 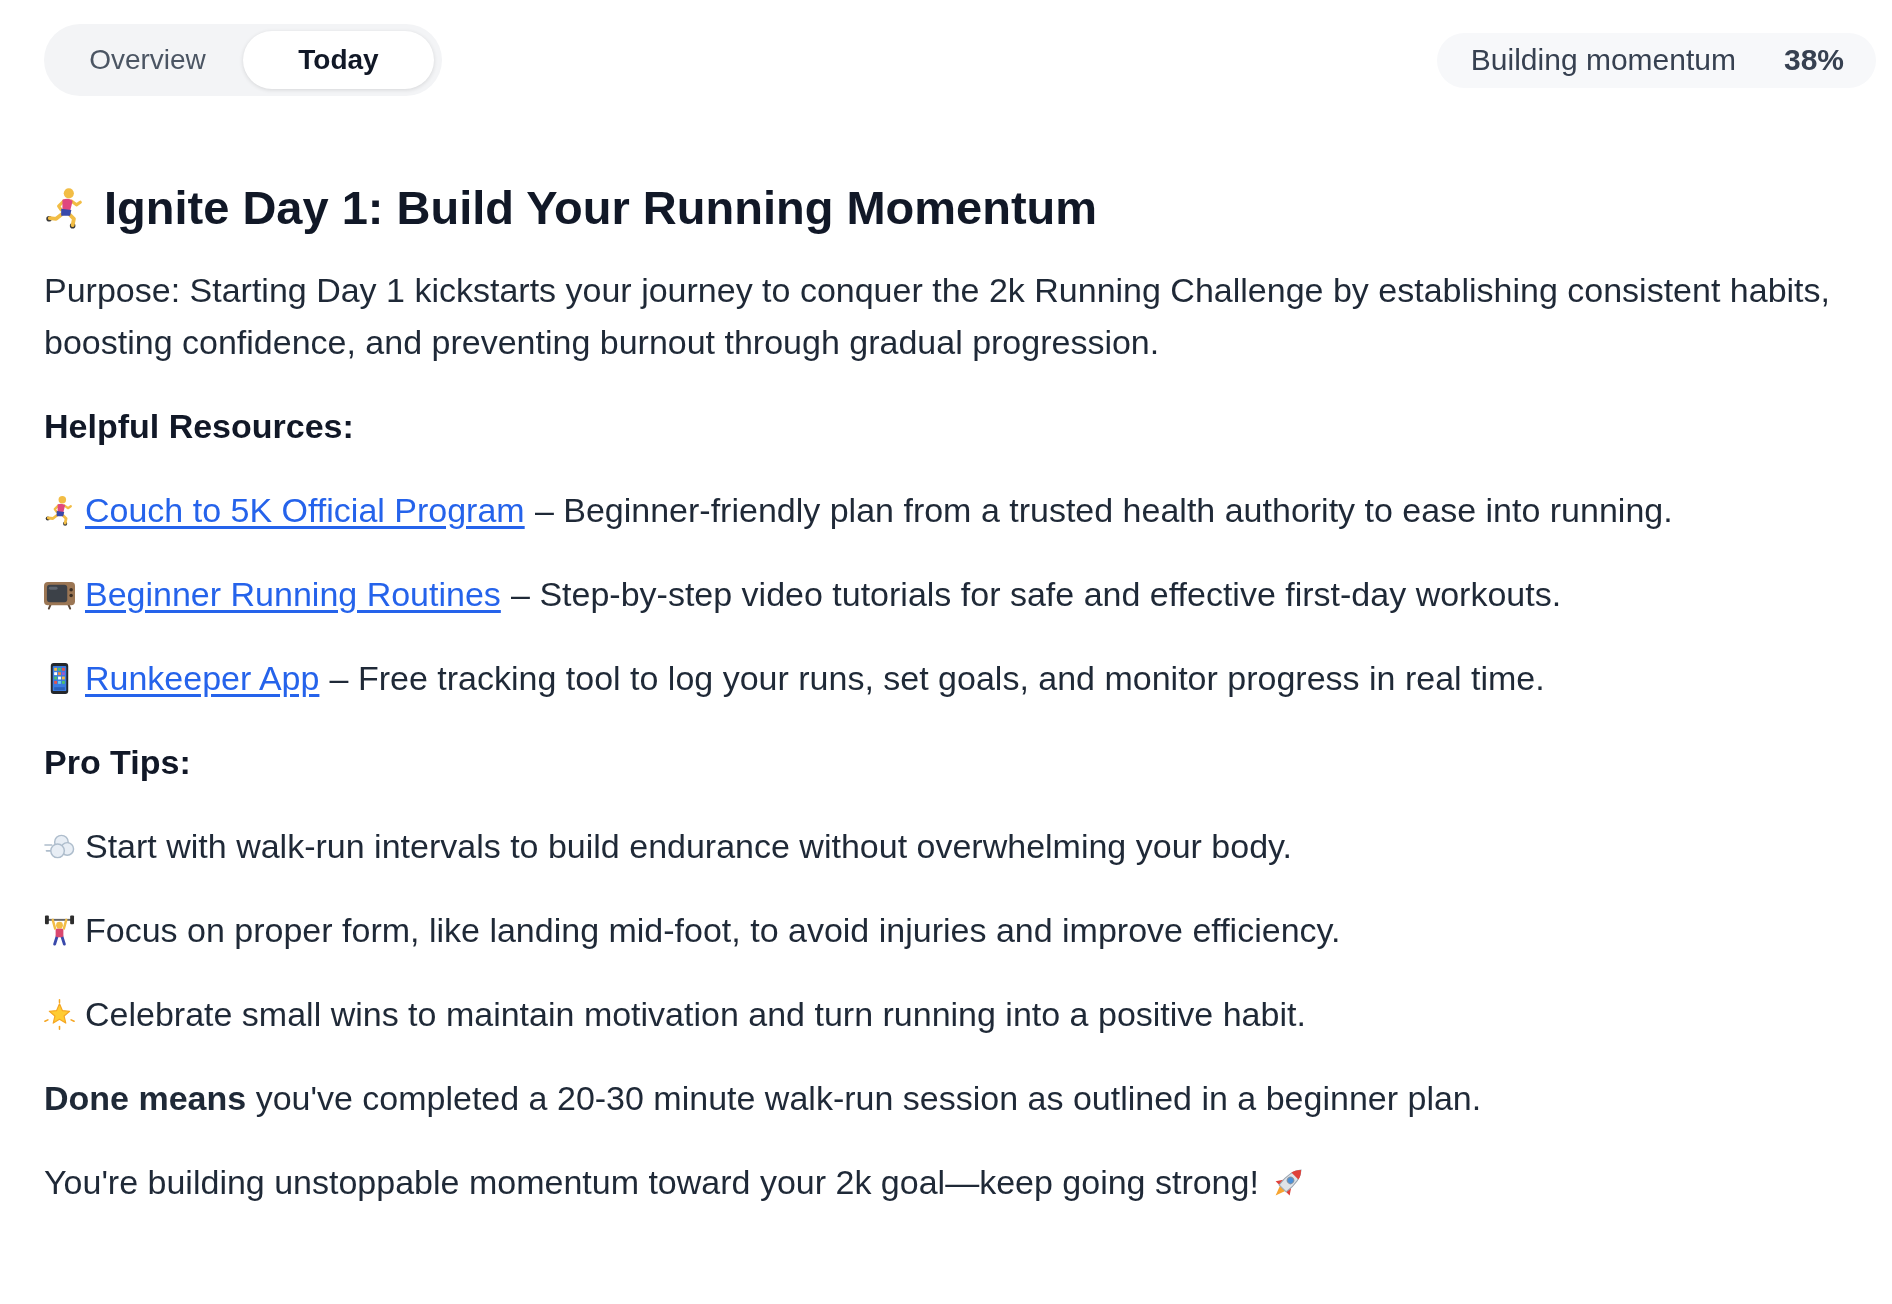 What do you see at coordinates (338, 60) in the screenshot?
I see `tab: Today` at bounding box center [338, 60].